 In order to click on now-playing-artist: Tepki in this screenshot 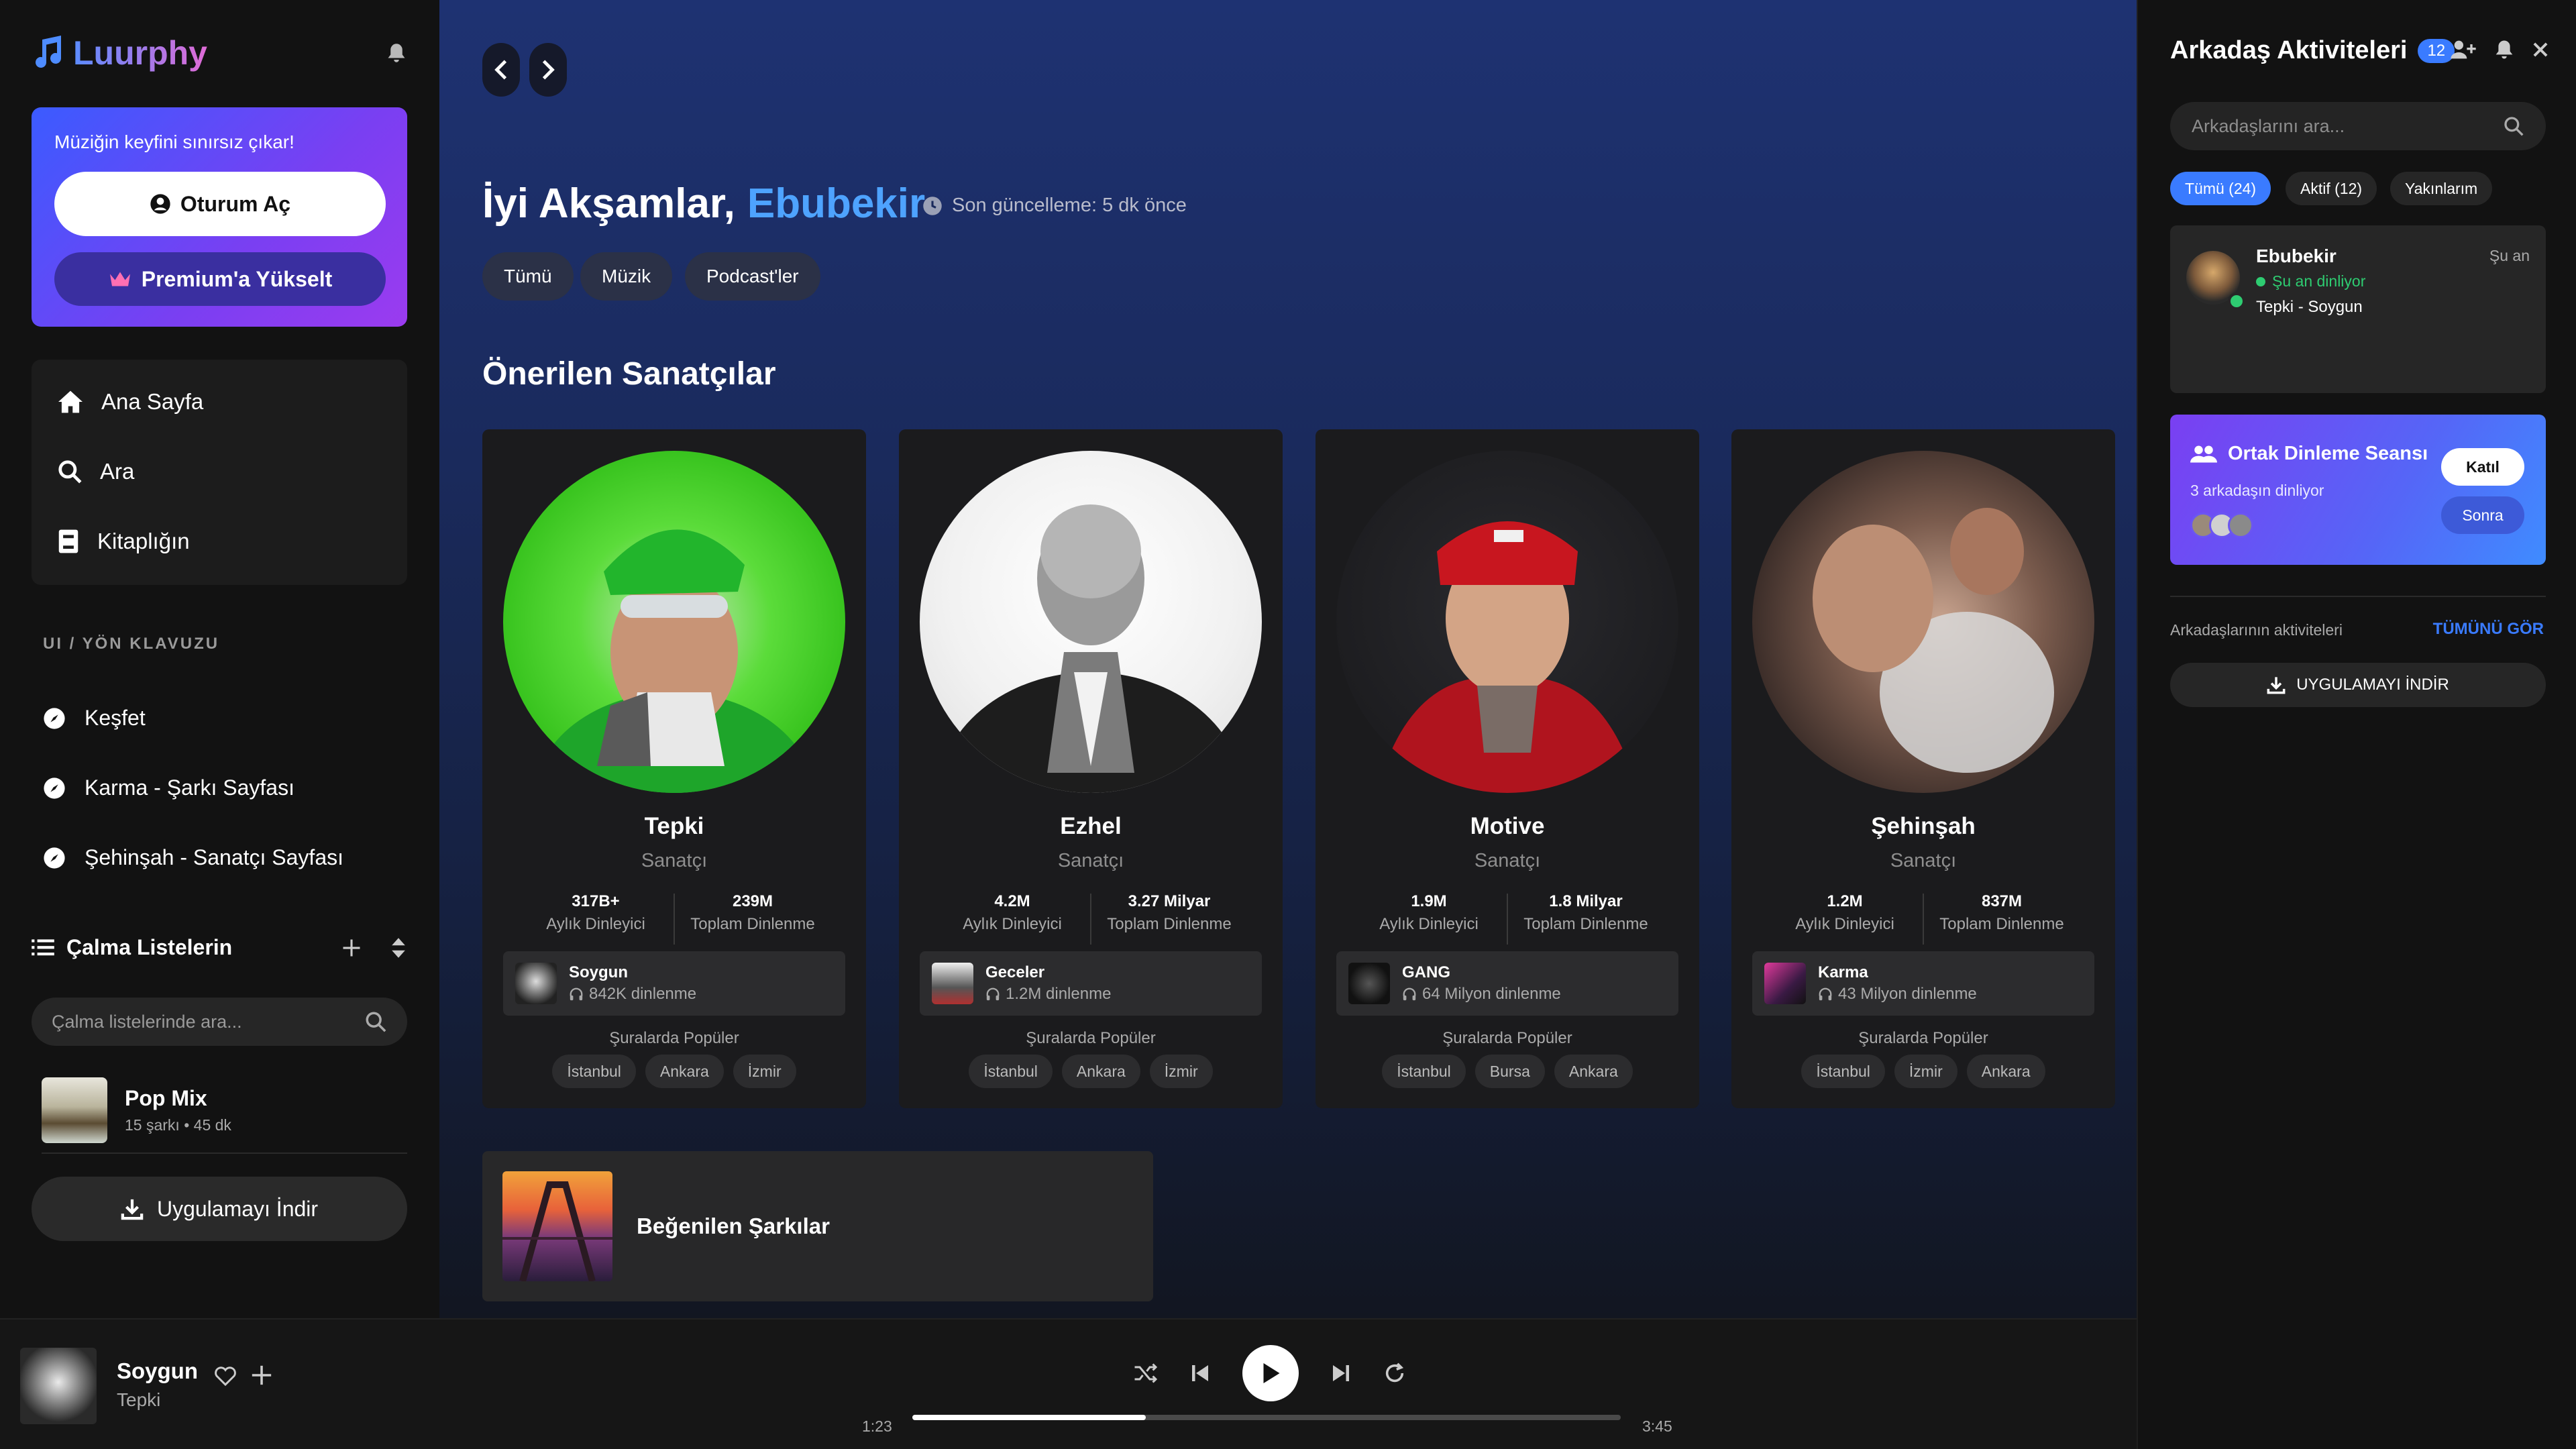, I will do `click(138, 1400)`.